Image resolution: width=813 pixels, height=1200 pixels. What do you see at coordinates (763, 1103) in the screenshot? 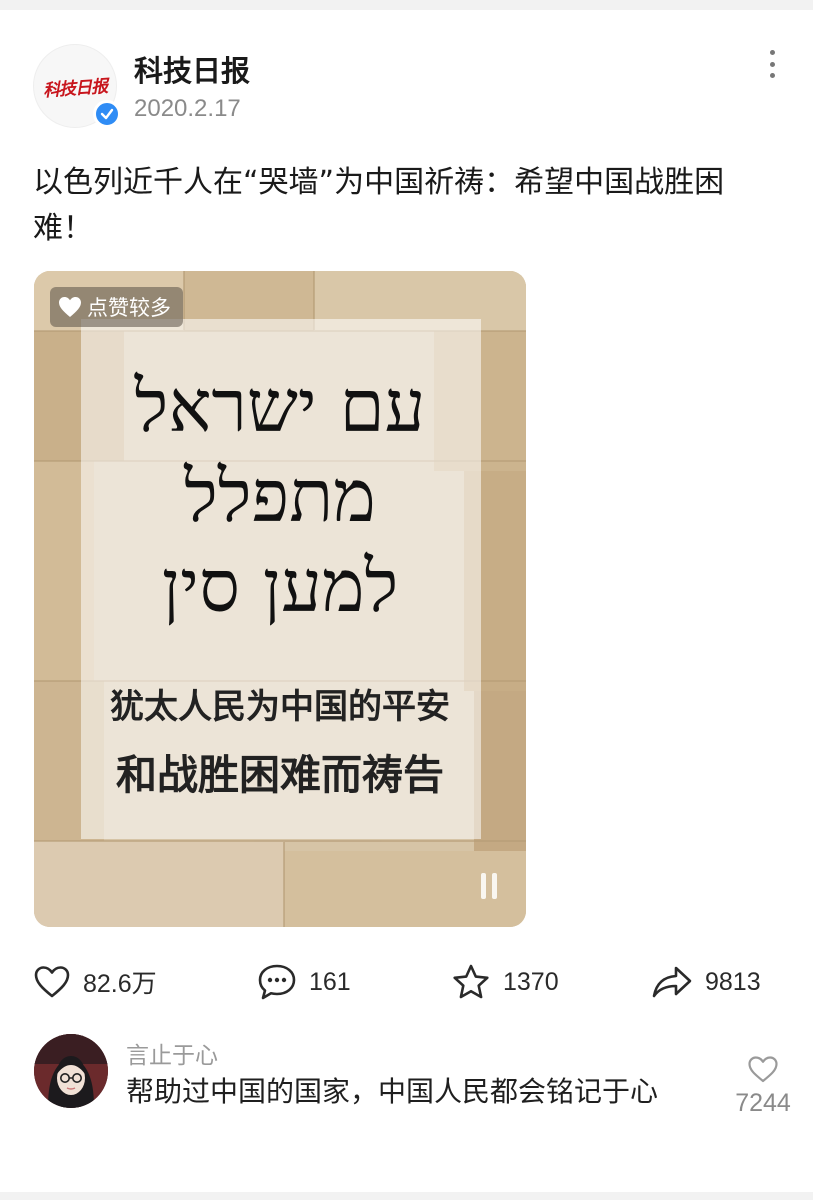
I see `comment-like-count: 7244` at bounding box center [763, 1103].